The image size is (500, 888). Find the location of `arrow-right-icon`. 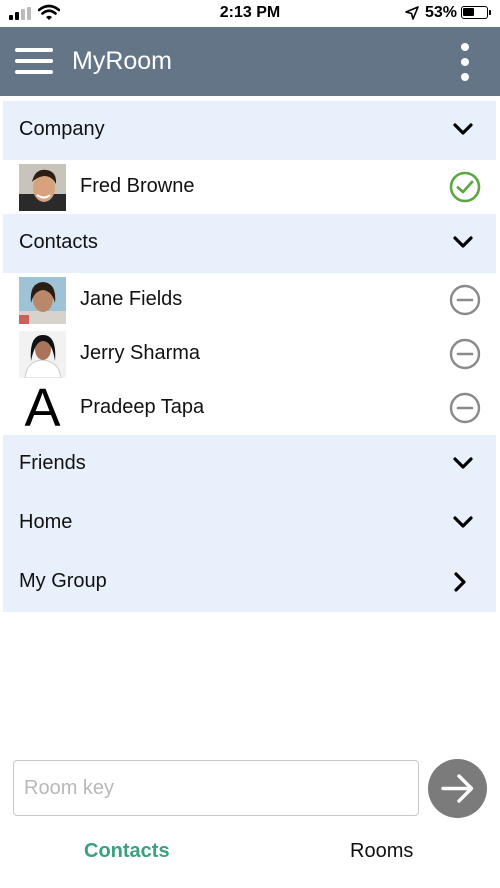

arrow-right-icon is located at coordinates (457, 788).